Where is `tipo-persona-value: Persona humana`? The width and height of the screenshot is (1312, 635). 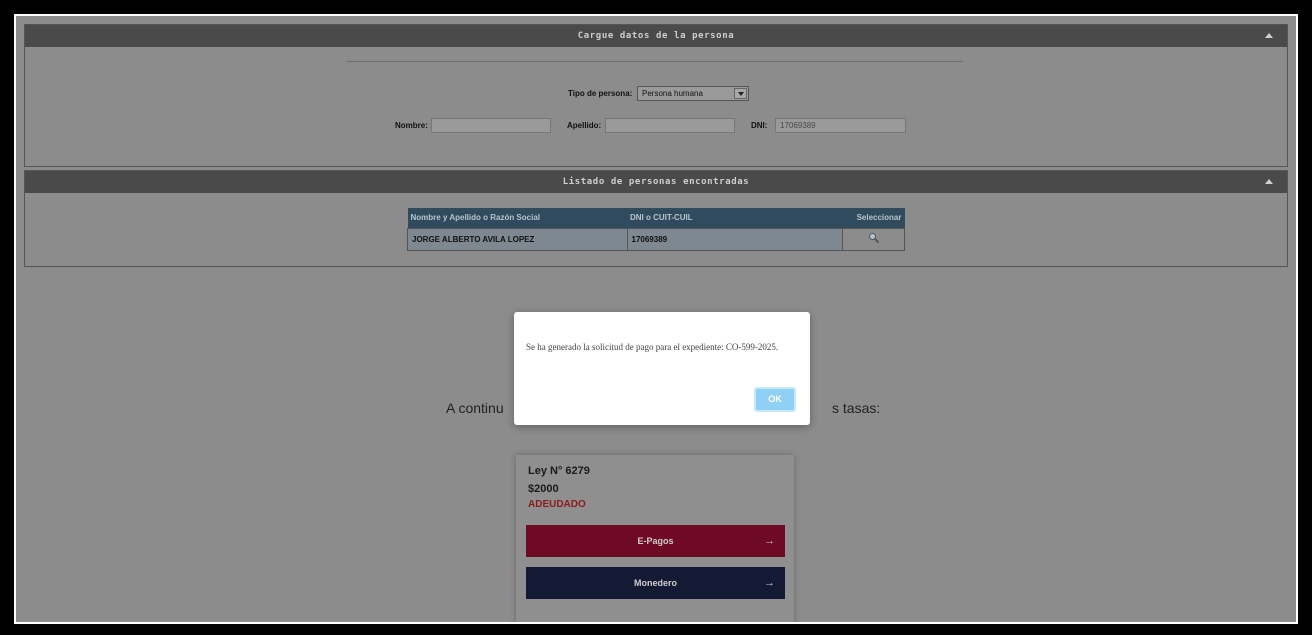 tipo-persona-value: Persona humana is located at coordinates (672, 93).